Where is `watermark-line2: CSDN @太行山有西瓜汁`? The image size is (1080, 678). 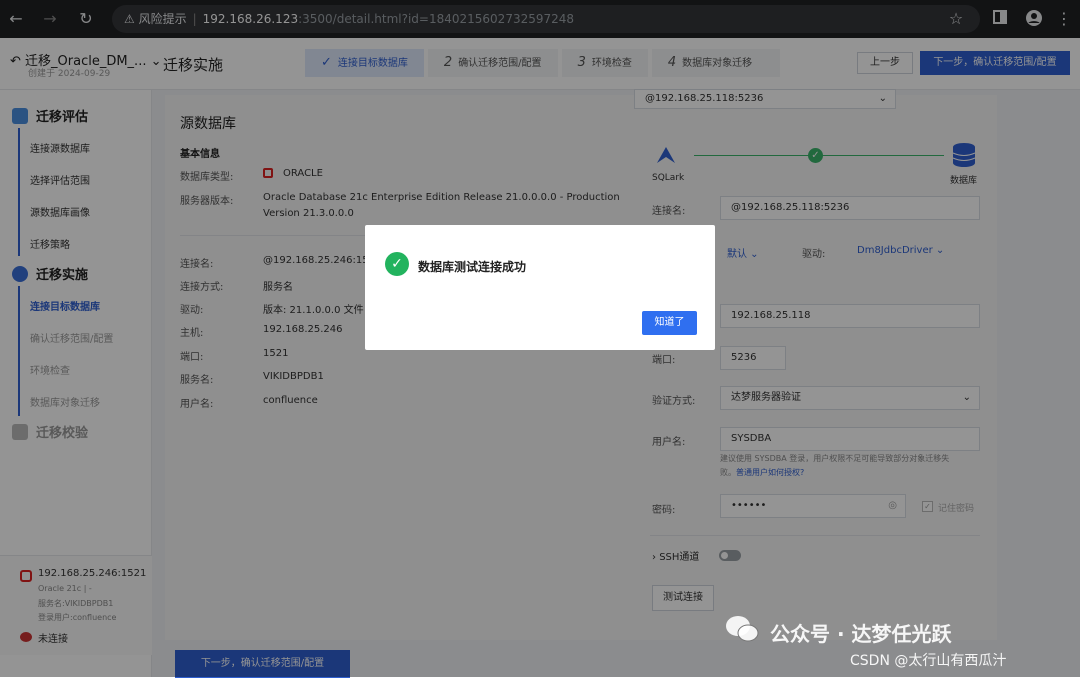 watermark-line2: CSDN @太行山有西瓜汁 is located at coordinates (928, 661).